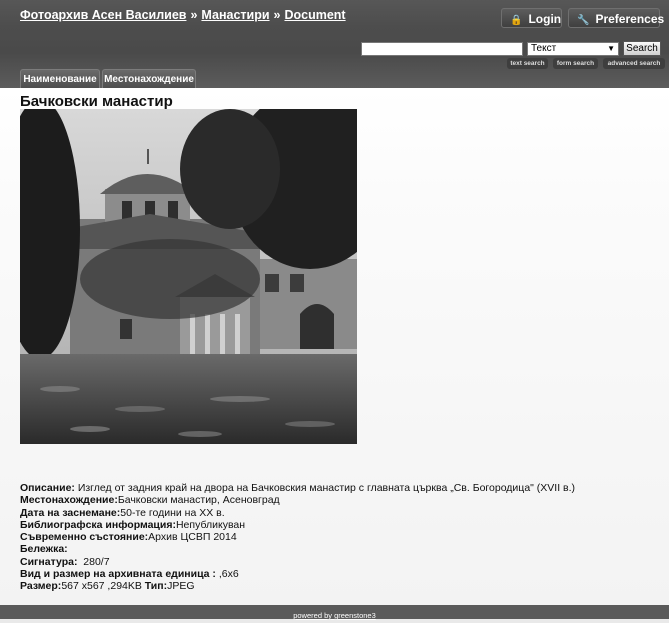  What do you see at coordinates (442, 49) in the screenshot?
I see `search-input` at bounding box center [442, 49].